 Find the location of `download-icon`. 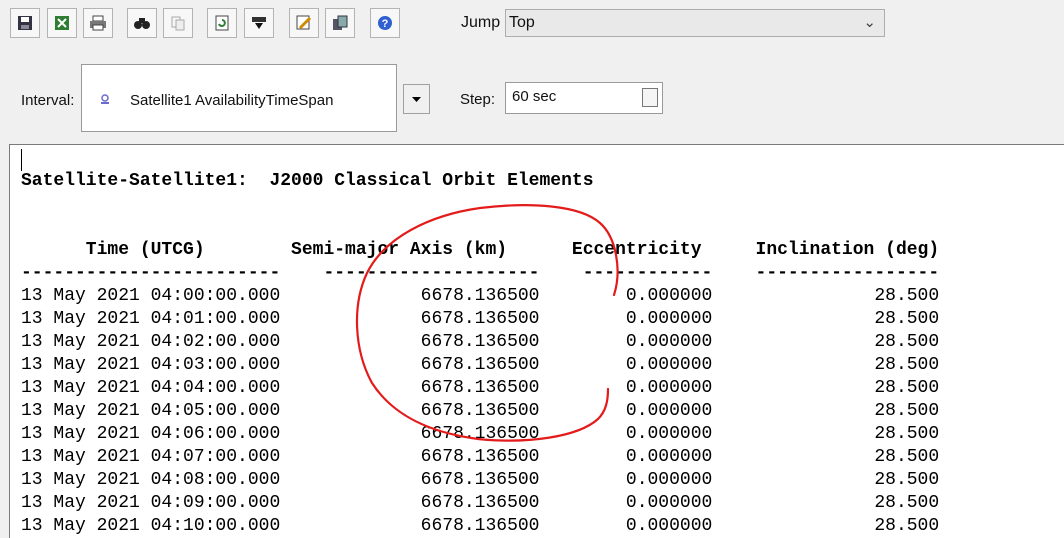

download-icon is located at coordinates (259, 23).